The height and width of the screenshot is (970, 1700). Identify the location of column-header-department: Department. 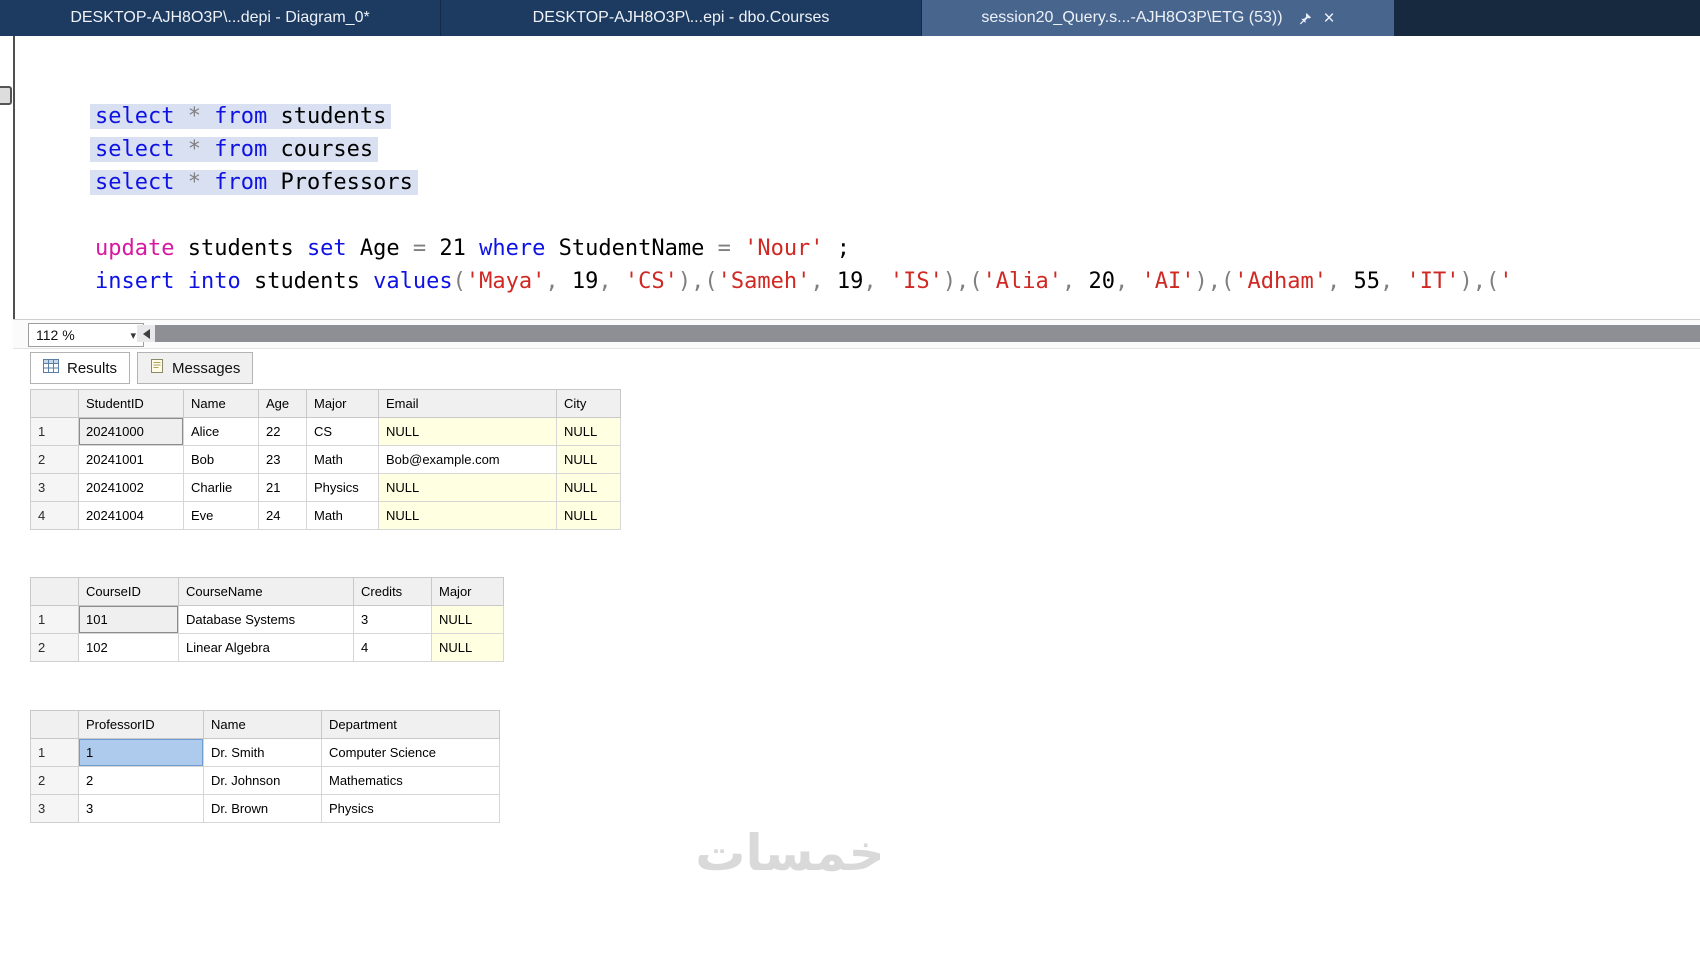
(410, 724).